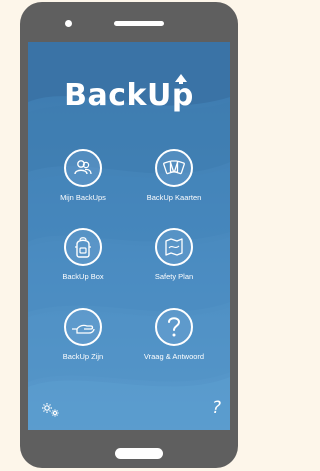 This screenshot has height=471, width=320. I want to click on cards-icon, so click(174, 167).